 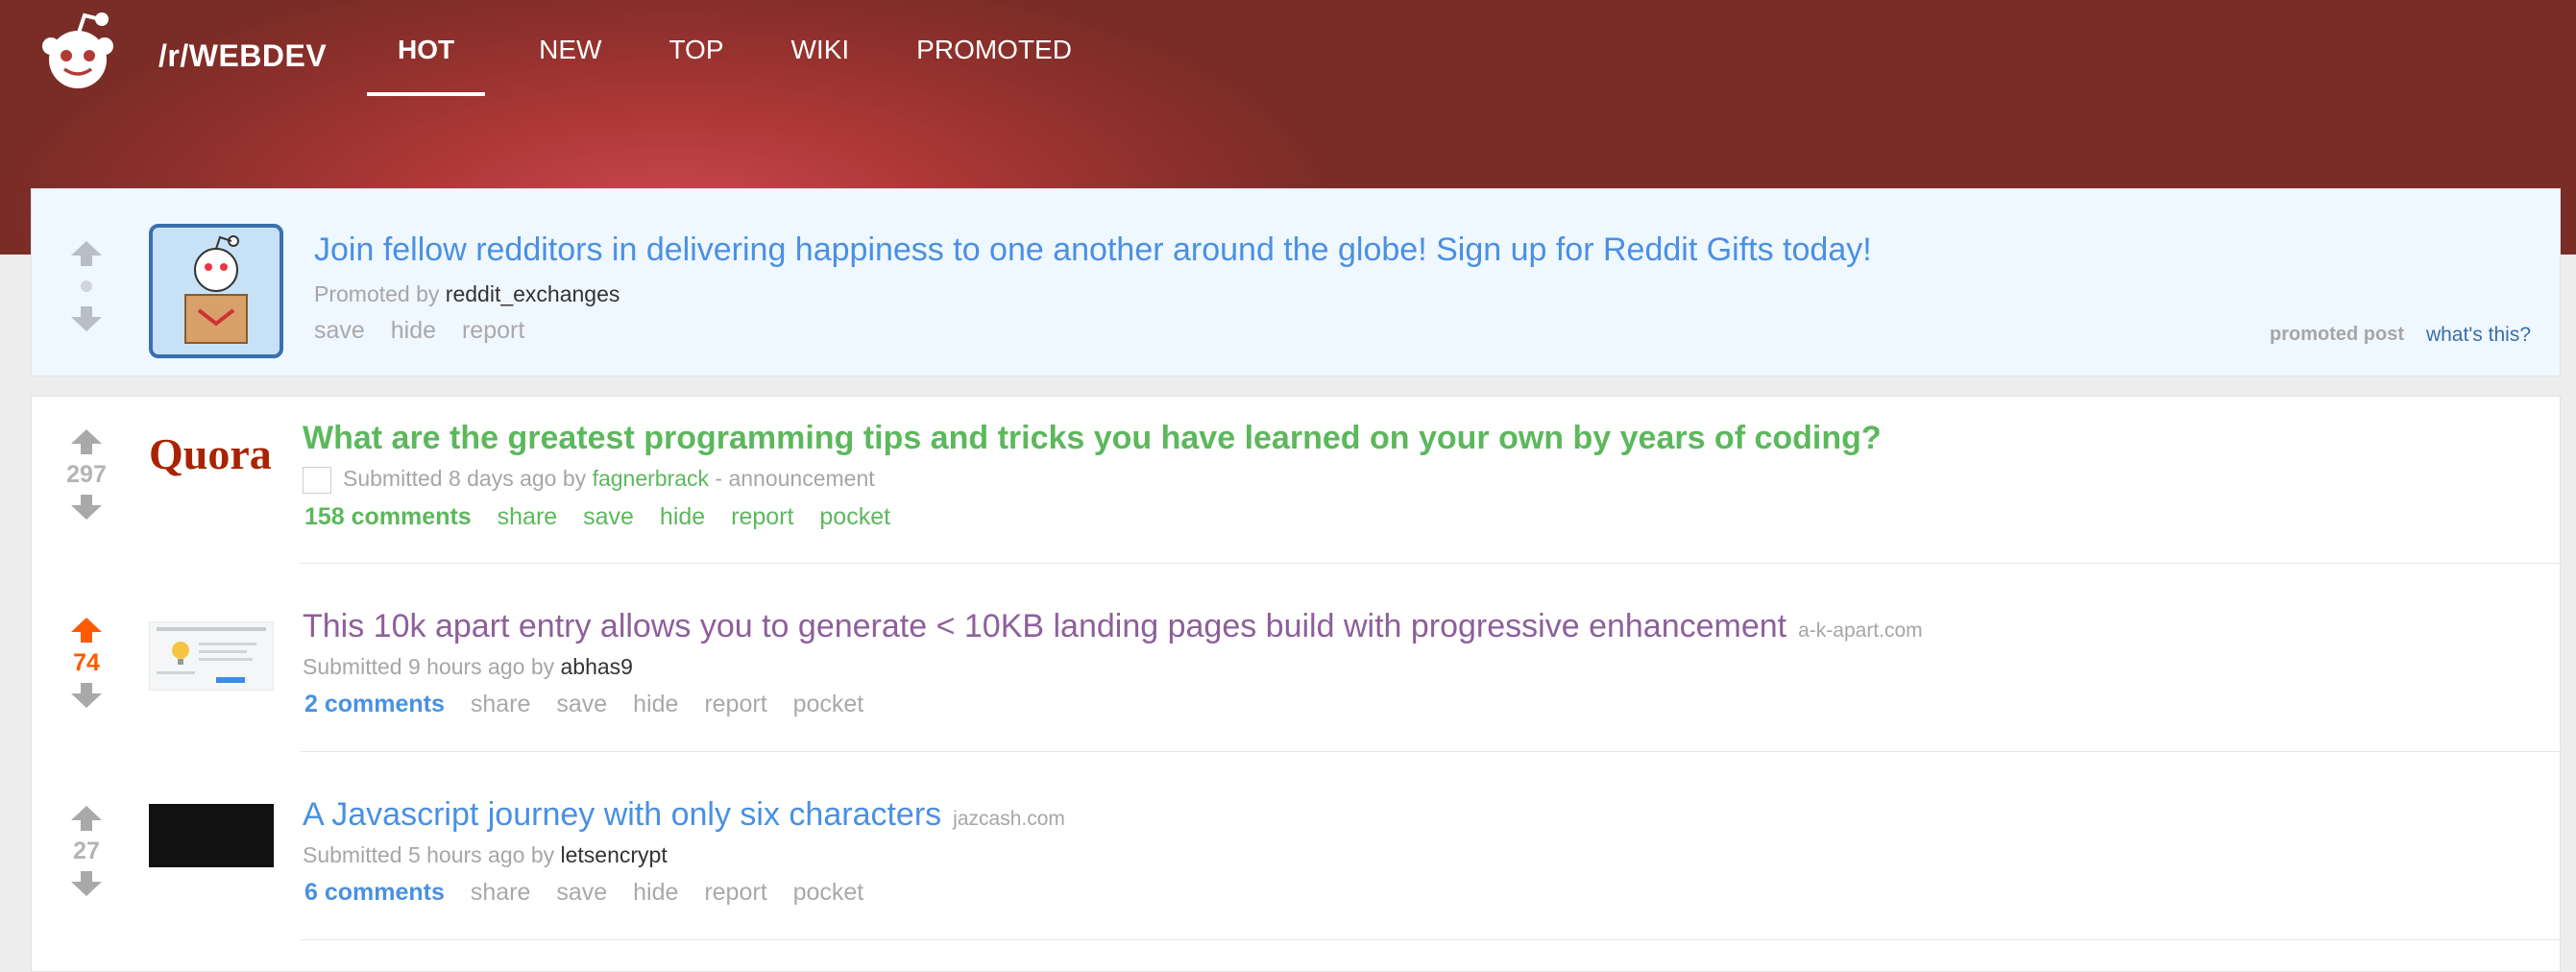 I want to click on post-author-link: letsencrypt, so click(x=614, y=855).